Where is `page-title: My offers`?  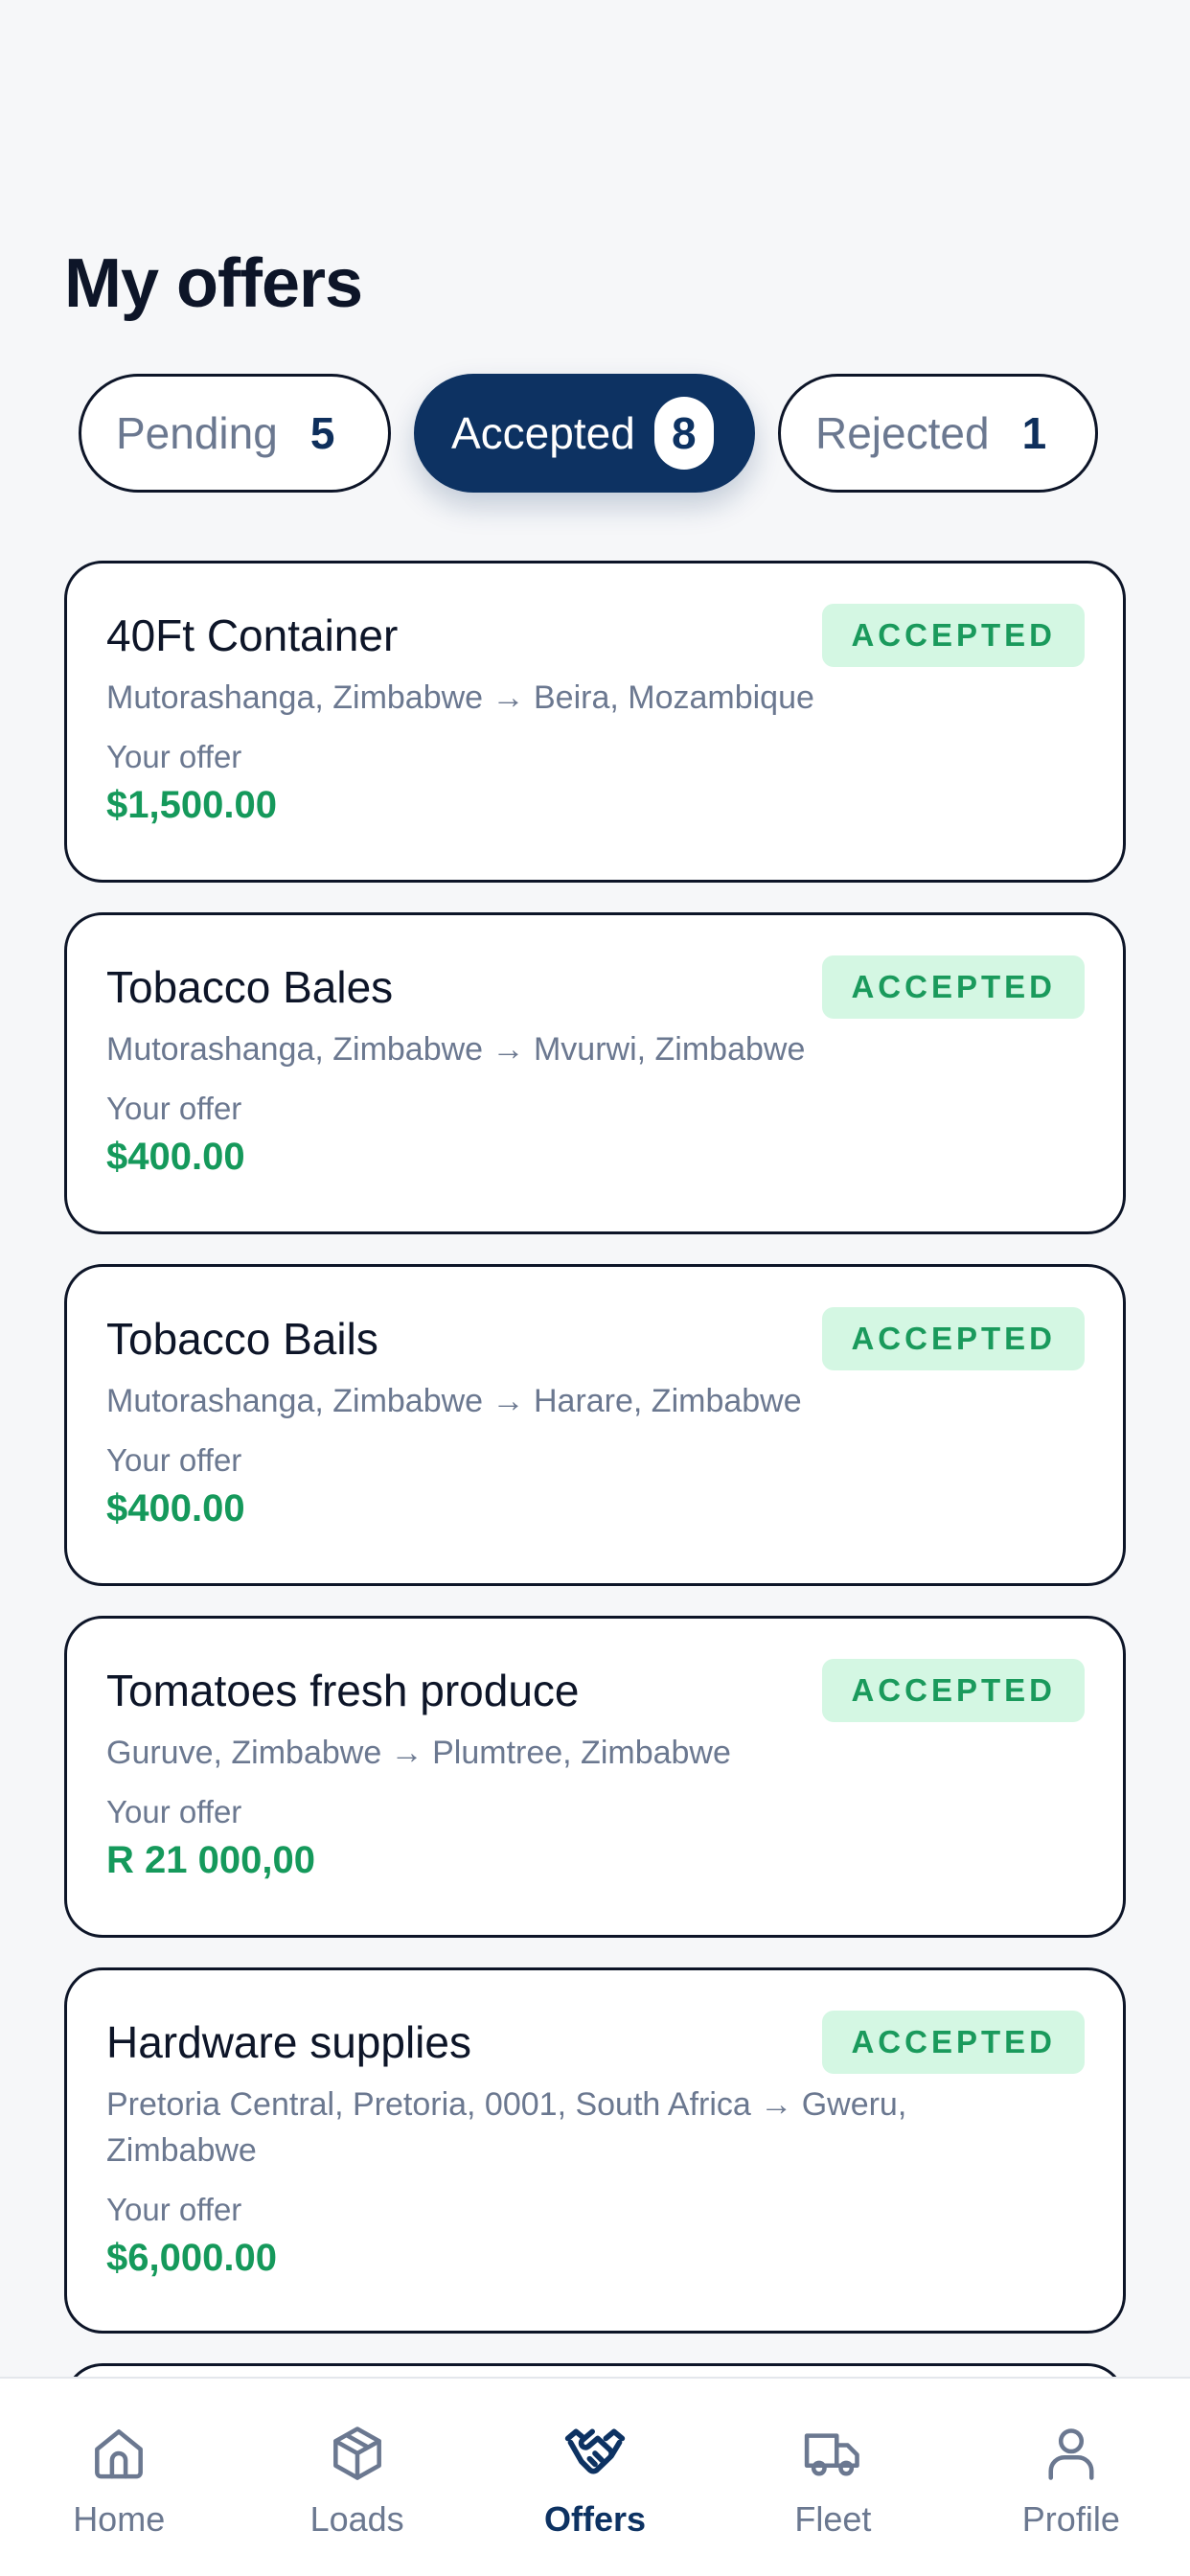
page-title: My offers is located at coordinates (214, 283).